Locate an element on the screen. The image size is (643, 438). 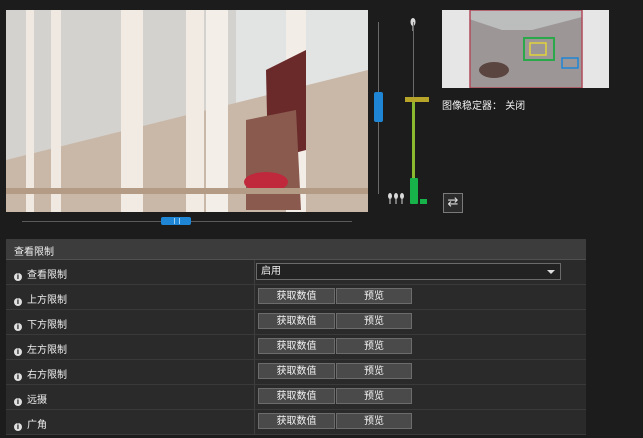
panorama-thumbnail is located at coordinates (525, 49).